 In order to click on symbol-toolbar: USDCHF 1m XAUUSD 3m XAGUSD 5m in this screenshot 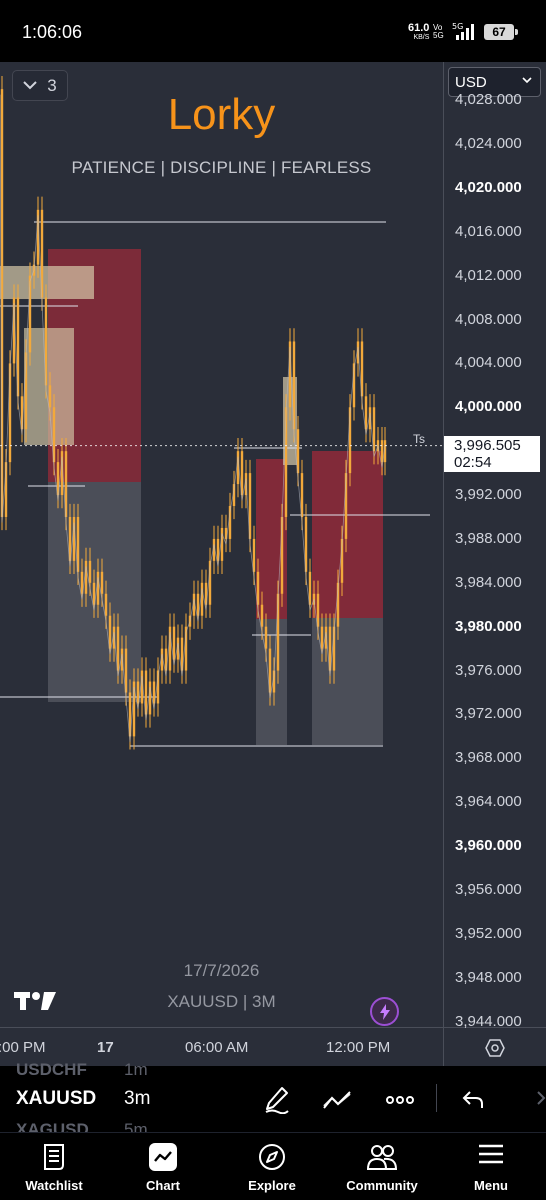, I will do `click(273, 1099)`.